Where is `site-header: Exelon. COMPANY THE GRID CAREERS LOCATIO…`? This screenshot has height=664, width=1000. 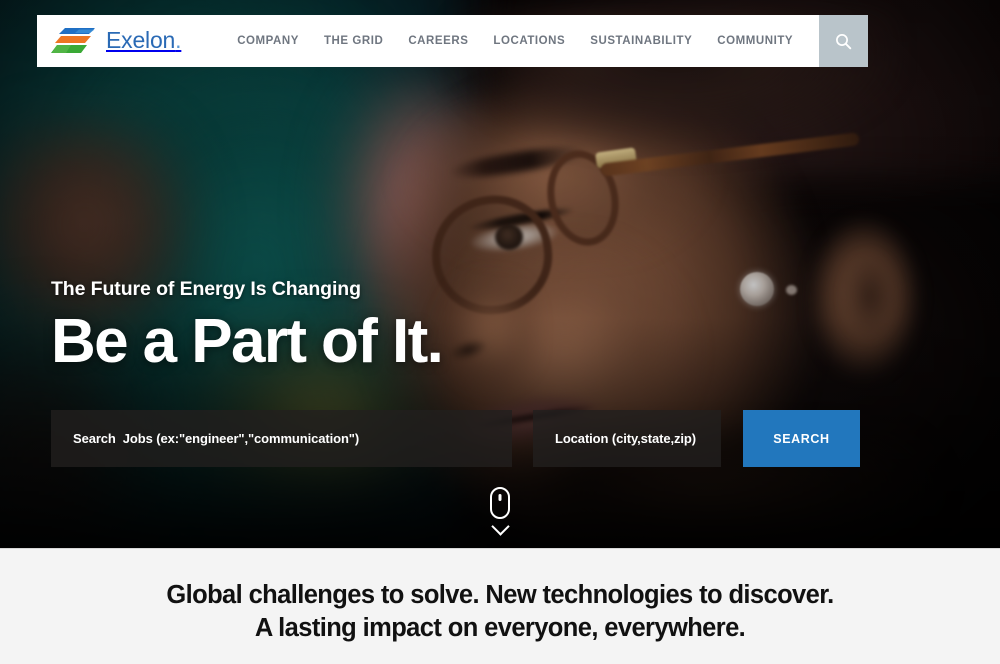 site-header: Exelon. COMPANY THE GRID CAREERS LOCATIO… is located at coordinates (452, 41).